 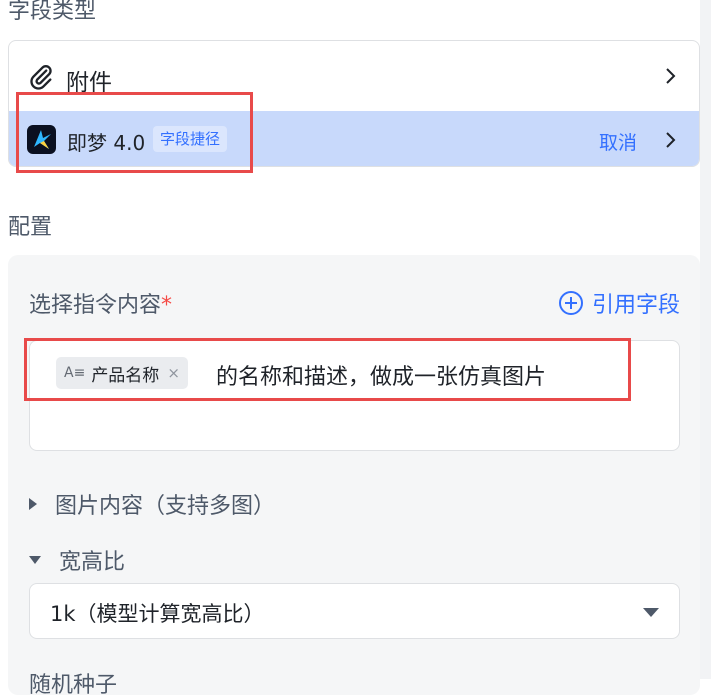 I want to click on attachment-option: 附件, so click(x=354, y=76).